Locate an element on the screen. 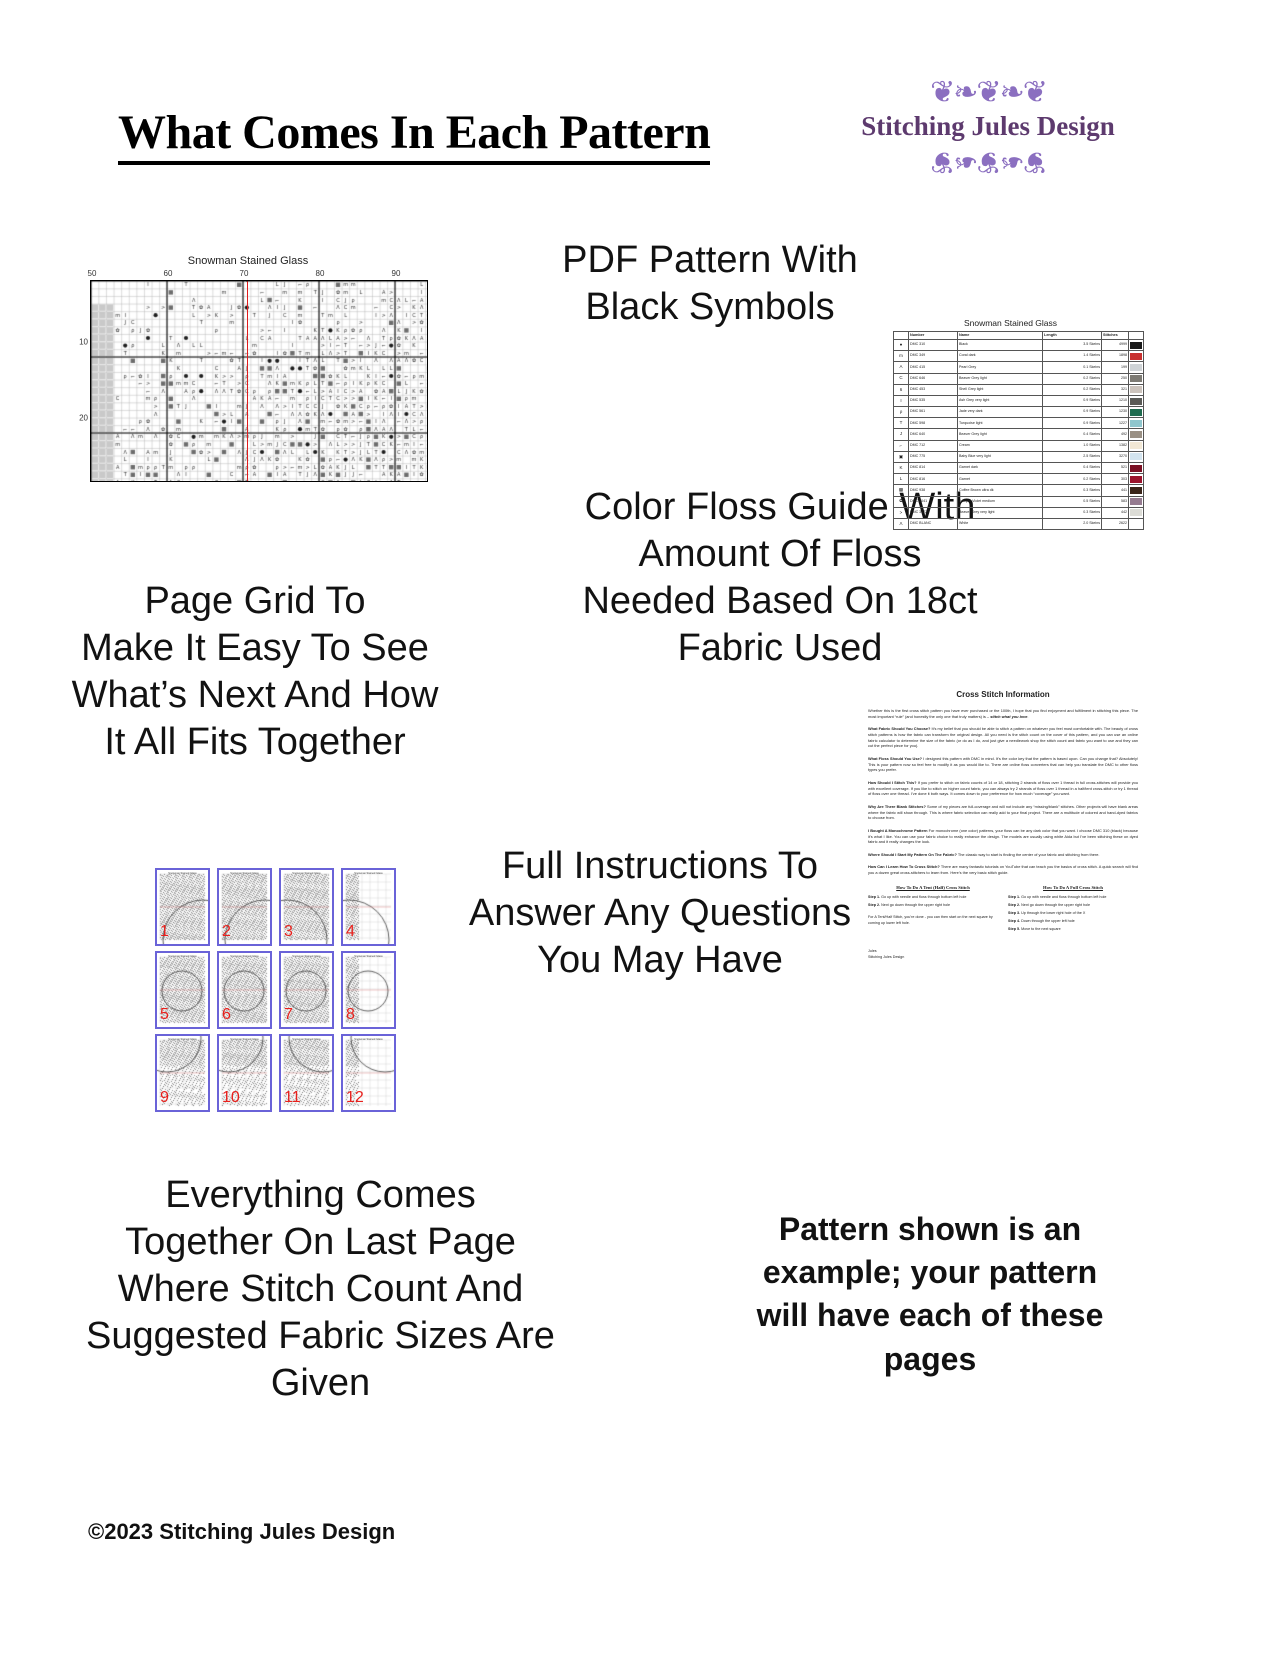 The image size is (1280, 1657). thumbnail-number: 2 is located at coordinates (226, 931).